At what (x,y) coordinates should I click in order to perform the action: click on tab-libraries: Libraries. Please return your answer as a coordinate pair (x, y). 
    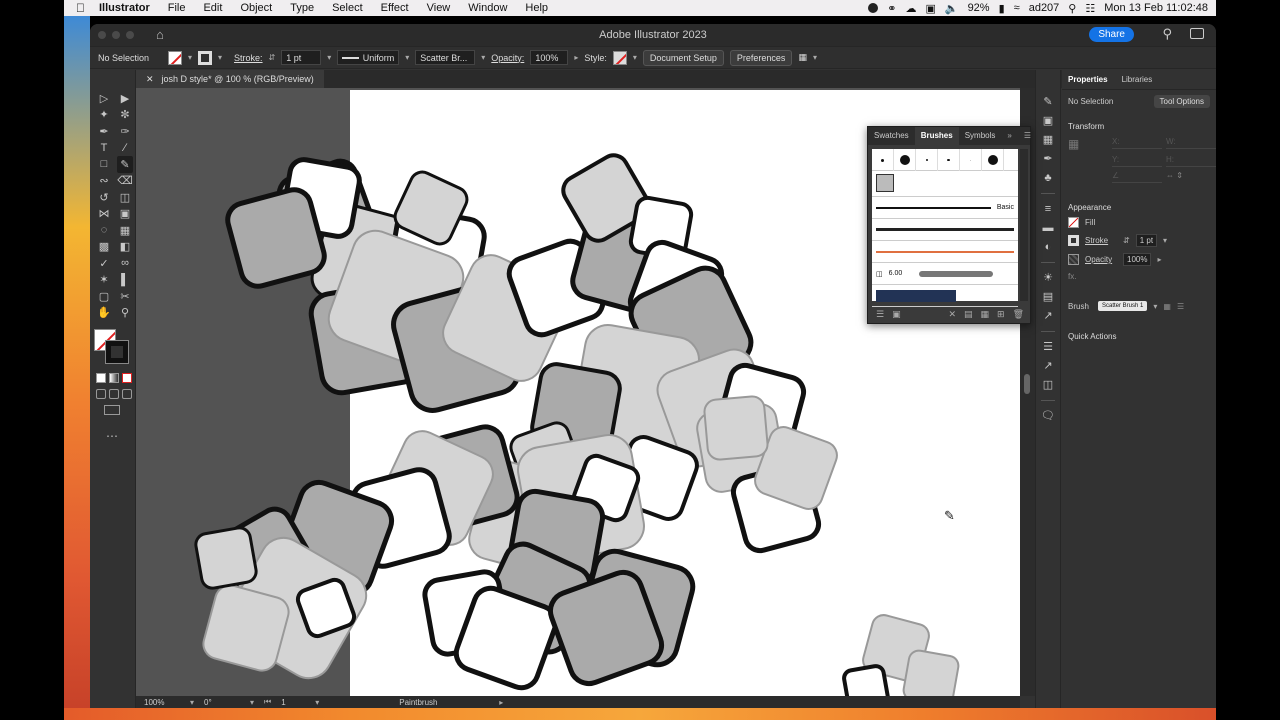
    Looking at the image, I should click on (1137, 79).